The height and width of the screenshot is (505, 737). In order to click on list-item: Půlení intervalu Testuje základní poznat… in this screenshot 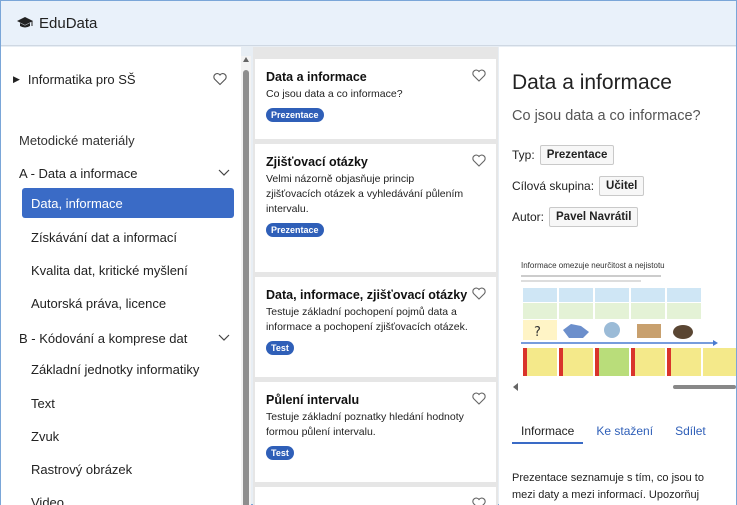, I will do `click(375, 432)`.